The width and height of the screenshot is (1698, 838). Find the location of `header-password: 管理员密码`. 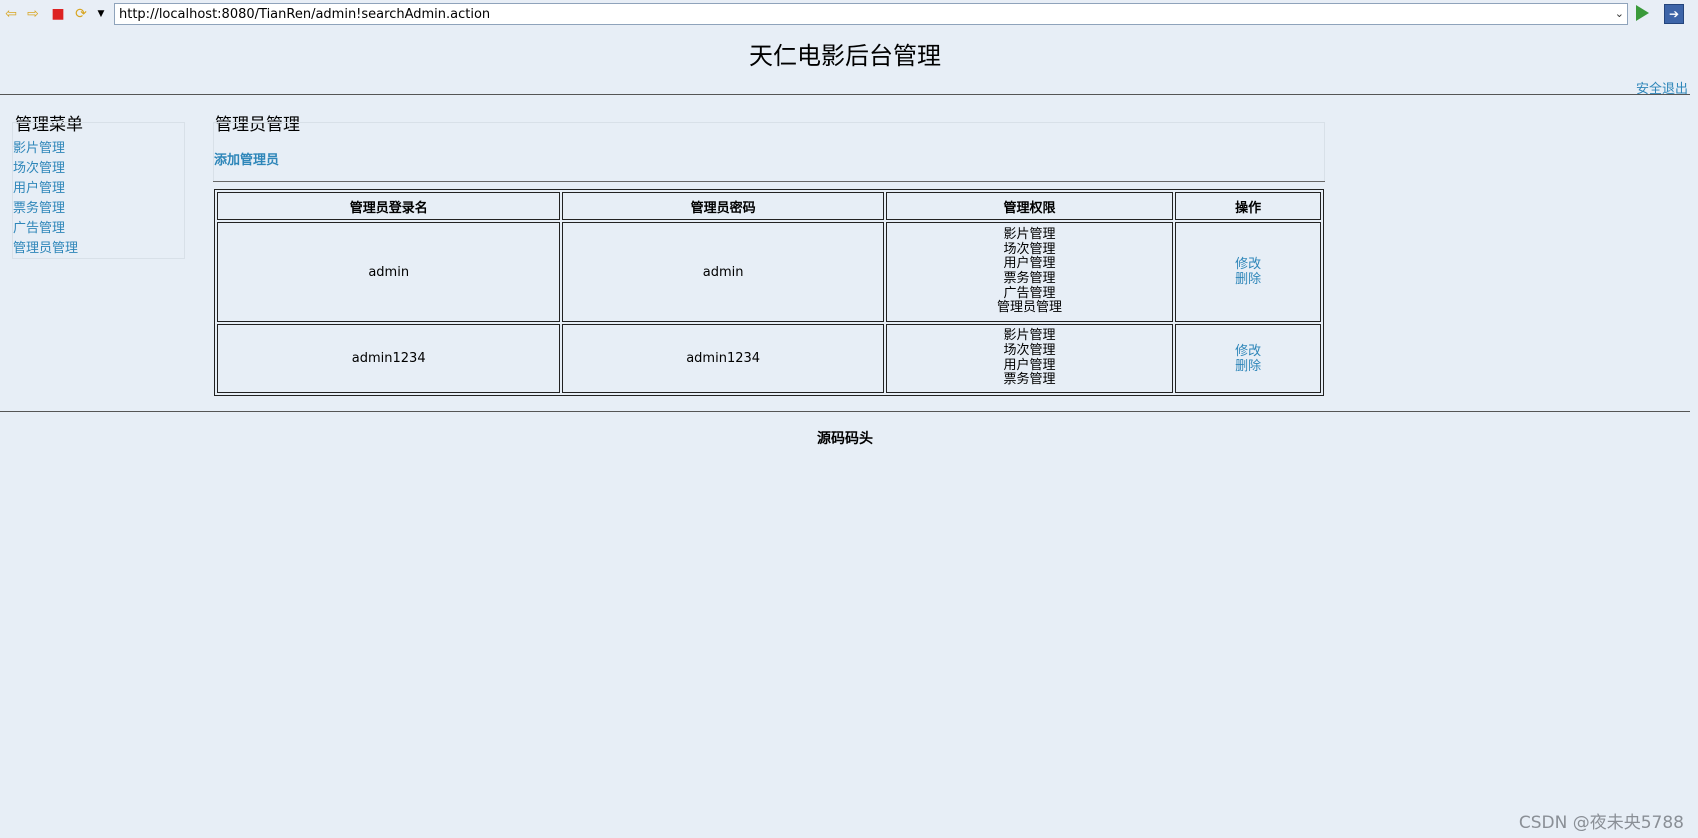

header-password: 管理员密码 is located at coordinates (723, 206).